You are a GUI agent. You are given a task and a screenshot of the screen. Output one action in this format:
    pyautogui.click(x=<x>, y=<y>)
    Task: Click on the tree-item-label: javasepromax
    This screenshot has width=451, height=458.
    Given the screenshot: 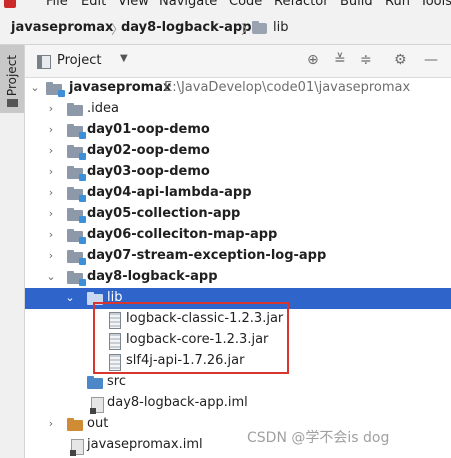 What is the action you would take?
    pyautogui.click(x=120, y=87)
    